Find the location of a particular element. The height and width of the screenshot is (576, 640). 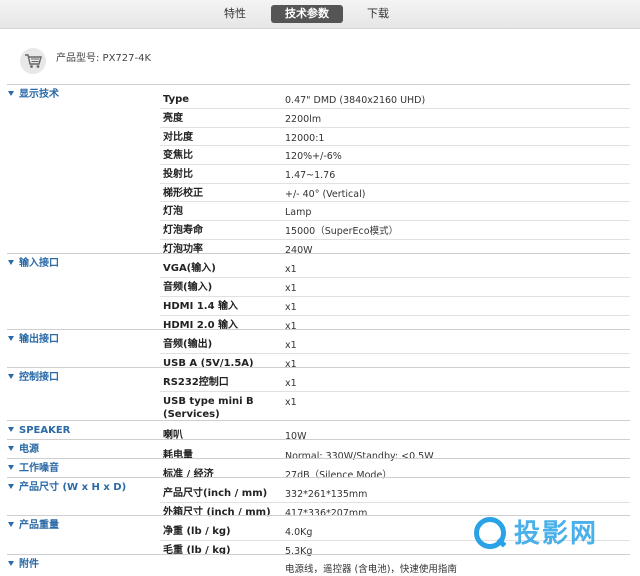

spec-key-text: 梯形校正 is located at coordinates (183, 193).